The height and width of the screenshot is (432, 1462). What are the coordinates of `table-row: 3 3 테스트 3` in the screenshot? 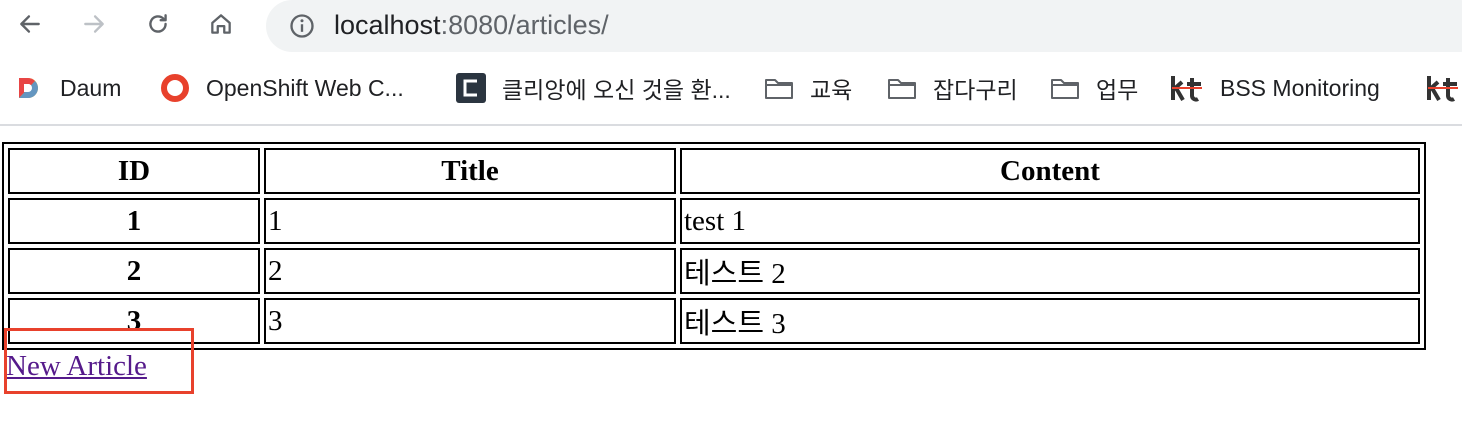 It's located at (714, 321).